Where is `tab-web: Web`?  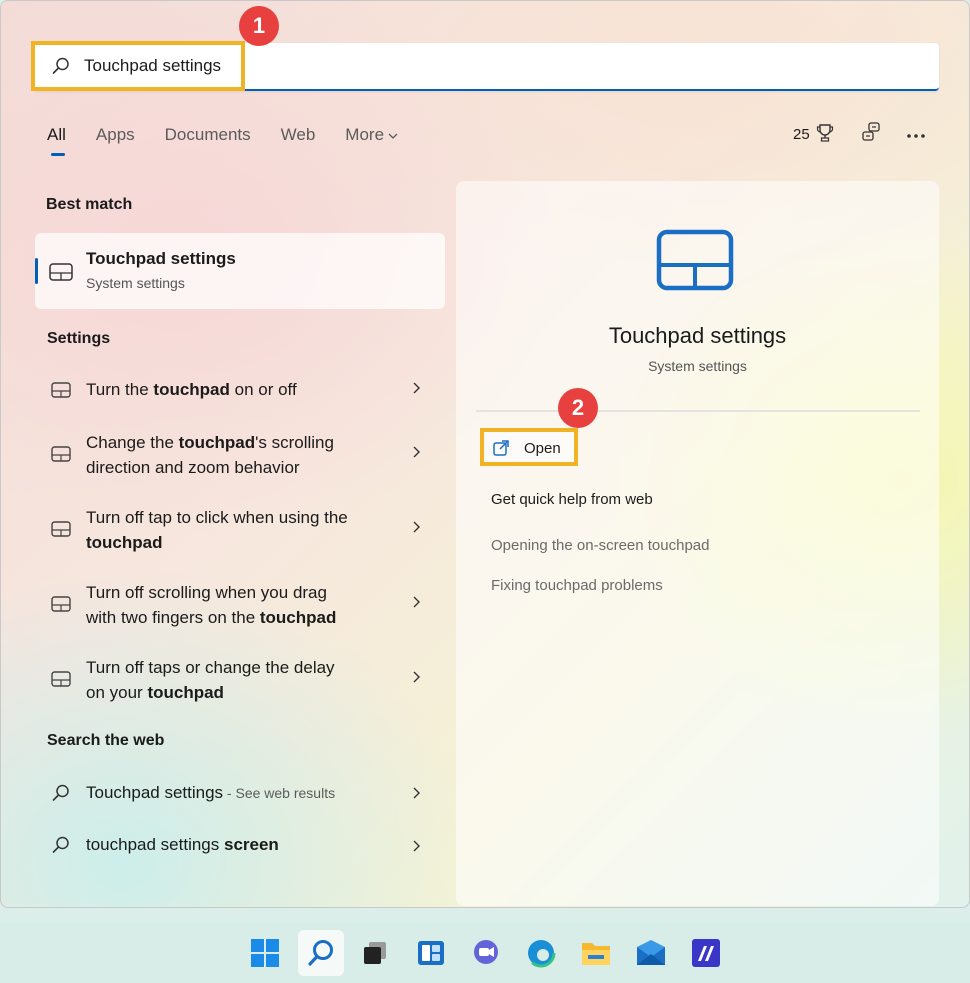
tab-web: Web is located at coordinates (298, 135).